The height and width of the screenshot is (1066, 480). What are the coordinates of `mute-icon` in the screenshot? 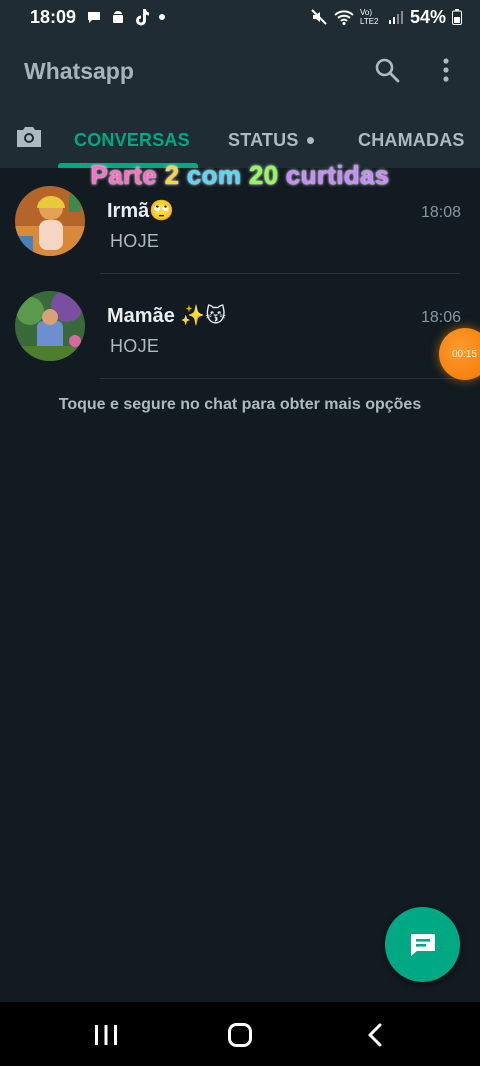 It's located at (319, 17).